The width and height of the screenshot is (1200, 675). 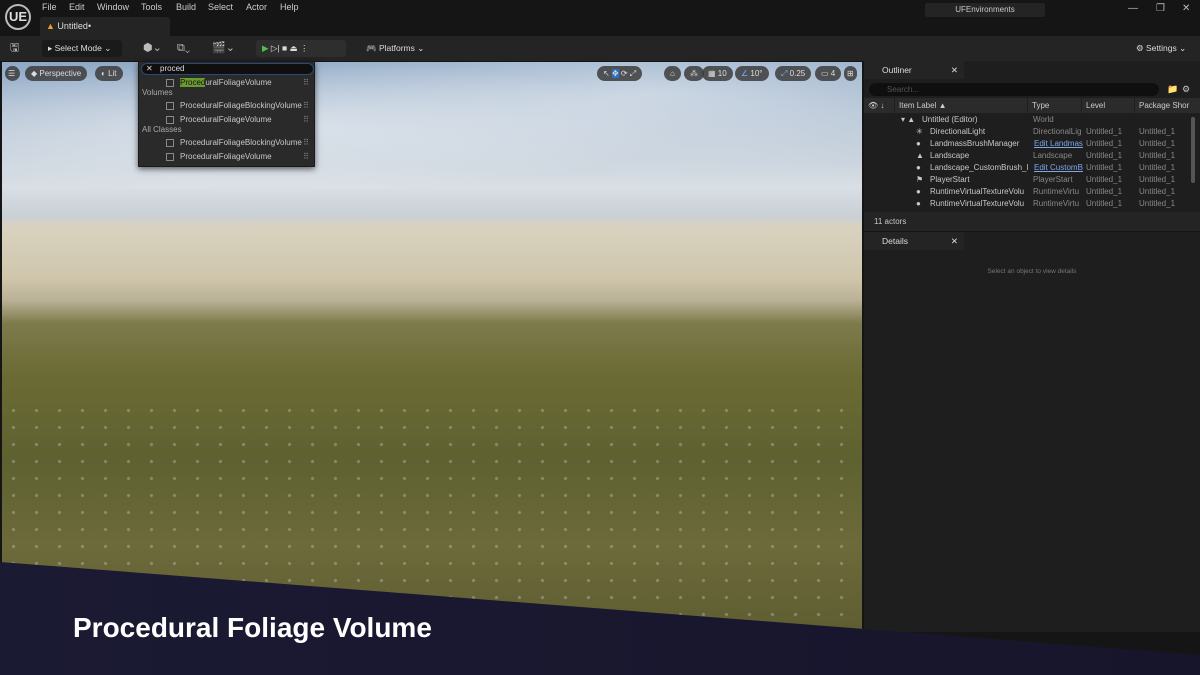 What do you see at coordinates (1027, 120) in the screenshot?
I see `outliner-row: ▾ ▲ Untitled (Editor) World` at bounding box center [1027, 120].